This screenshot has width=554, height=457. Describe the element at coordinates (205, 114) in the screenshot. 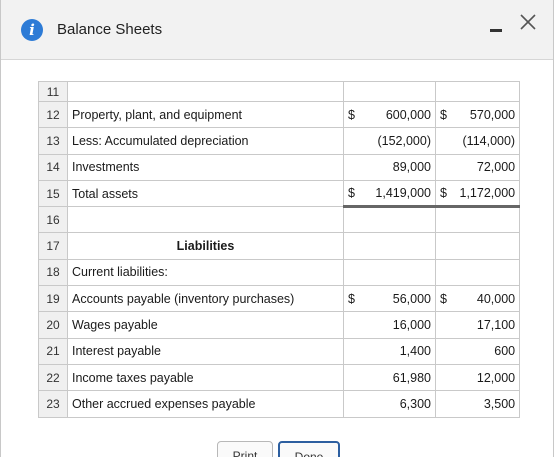

I see `row-label: Property, plant, and equipment` at that location.